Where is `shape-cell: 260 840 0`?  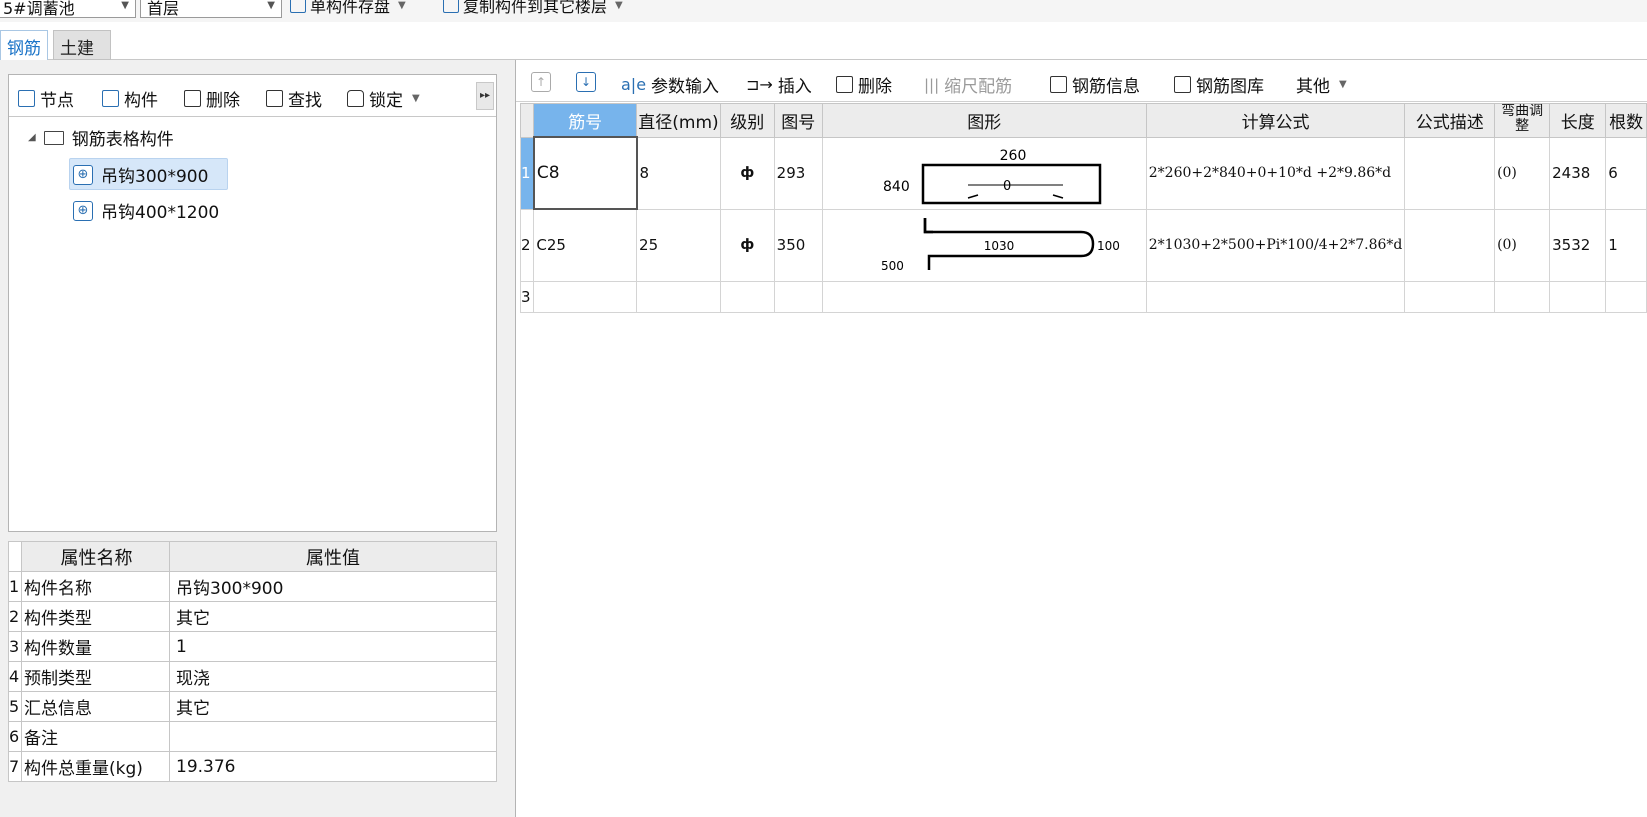 shape-cell: 260 840 0 is located at coordinates (984, 173).